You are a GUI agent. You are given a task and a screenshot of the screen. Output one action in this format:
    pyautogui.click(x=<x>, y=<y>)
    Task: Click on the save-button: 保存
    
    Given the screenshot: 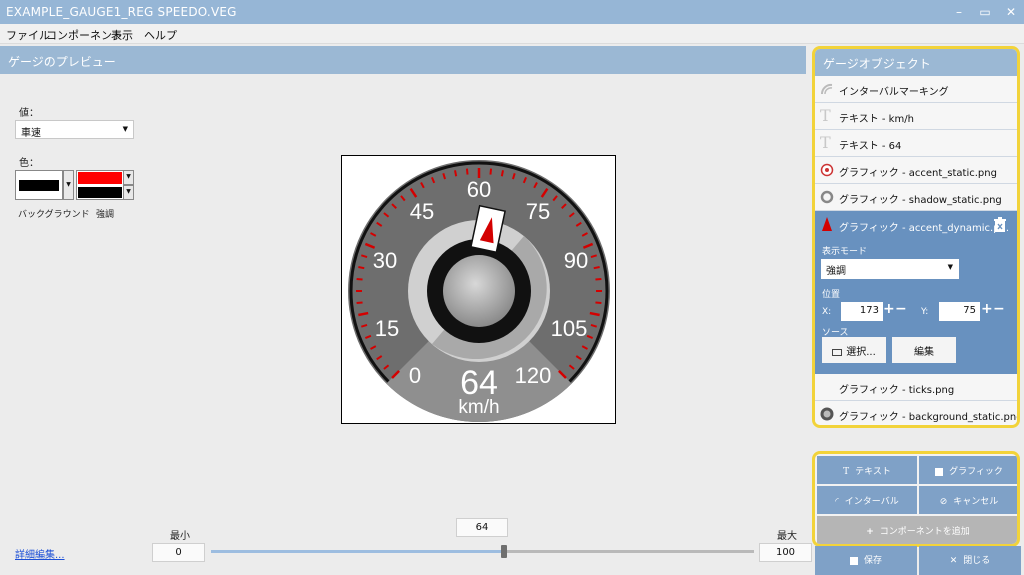 What is the action you would take?
    pyautogui.click(x=866, y=560)
    